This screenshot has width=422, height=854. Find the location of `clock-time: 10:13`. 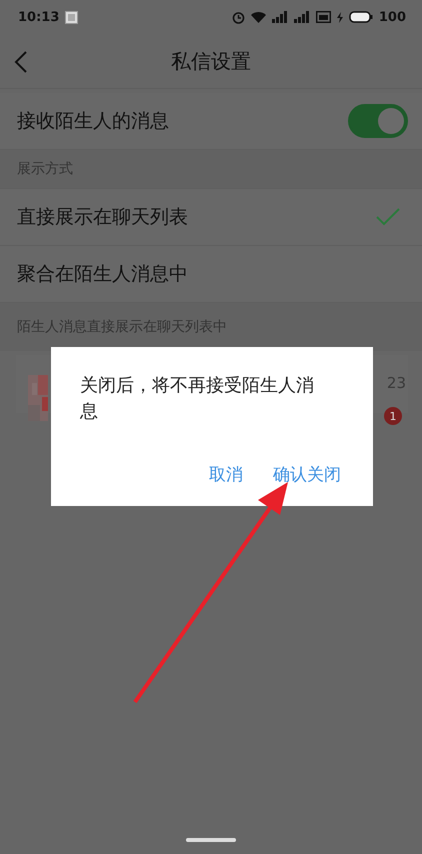

clock-time: 10:13 is located at coordinates (39, 17).